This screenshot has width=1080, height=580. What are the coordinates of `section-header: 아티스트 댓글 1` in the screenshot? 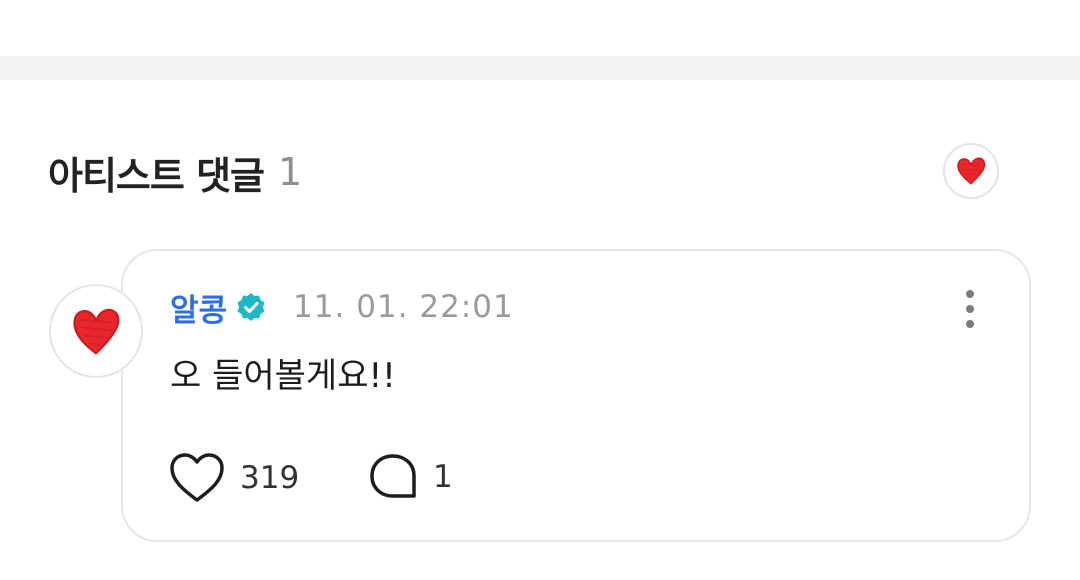 It's located at (175, 172).